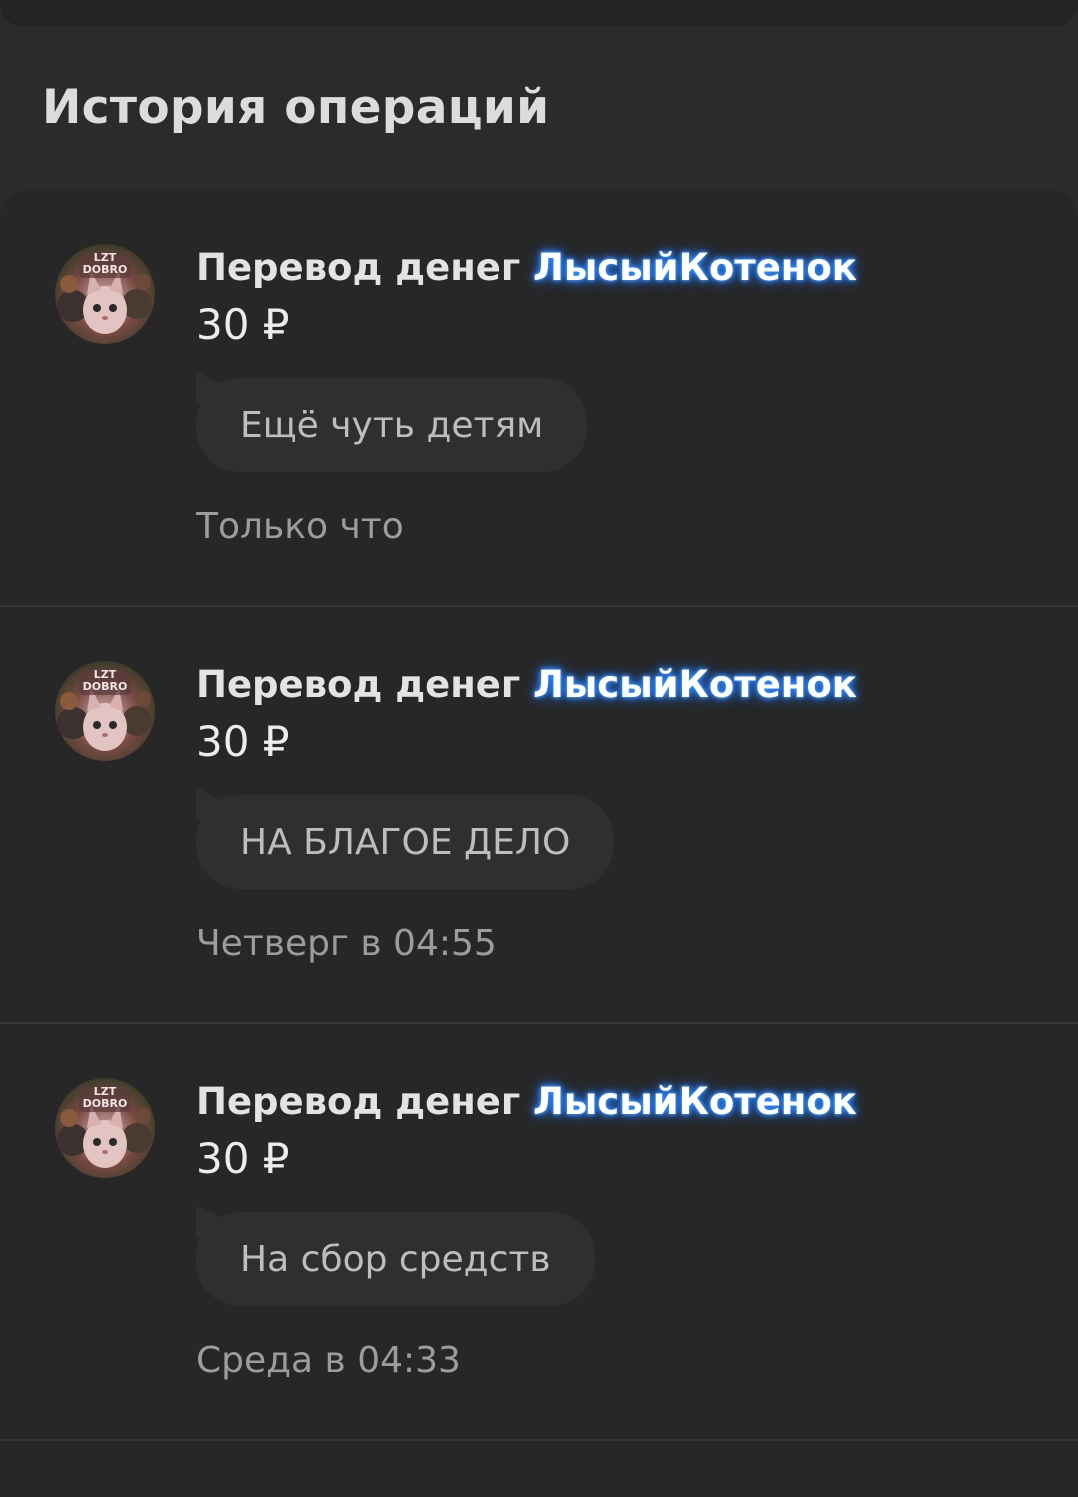 This screenshot has width=1078, height=1497. I want to click on operation-time: Только что, so click(300, 526).